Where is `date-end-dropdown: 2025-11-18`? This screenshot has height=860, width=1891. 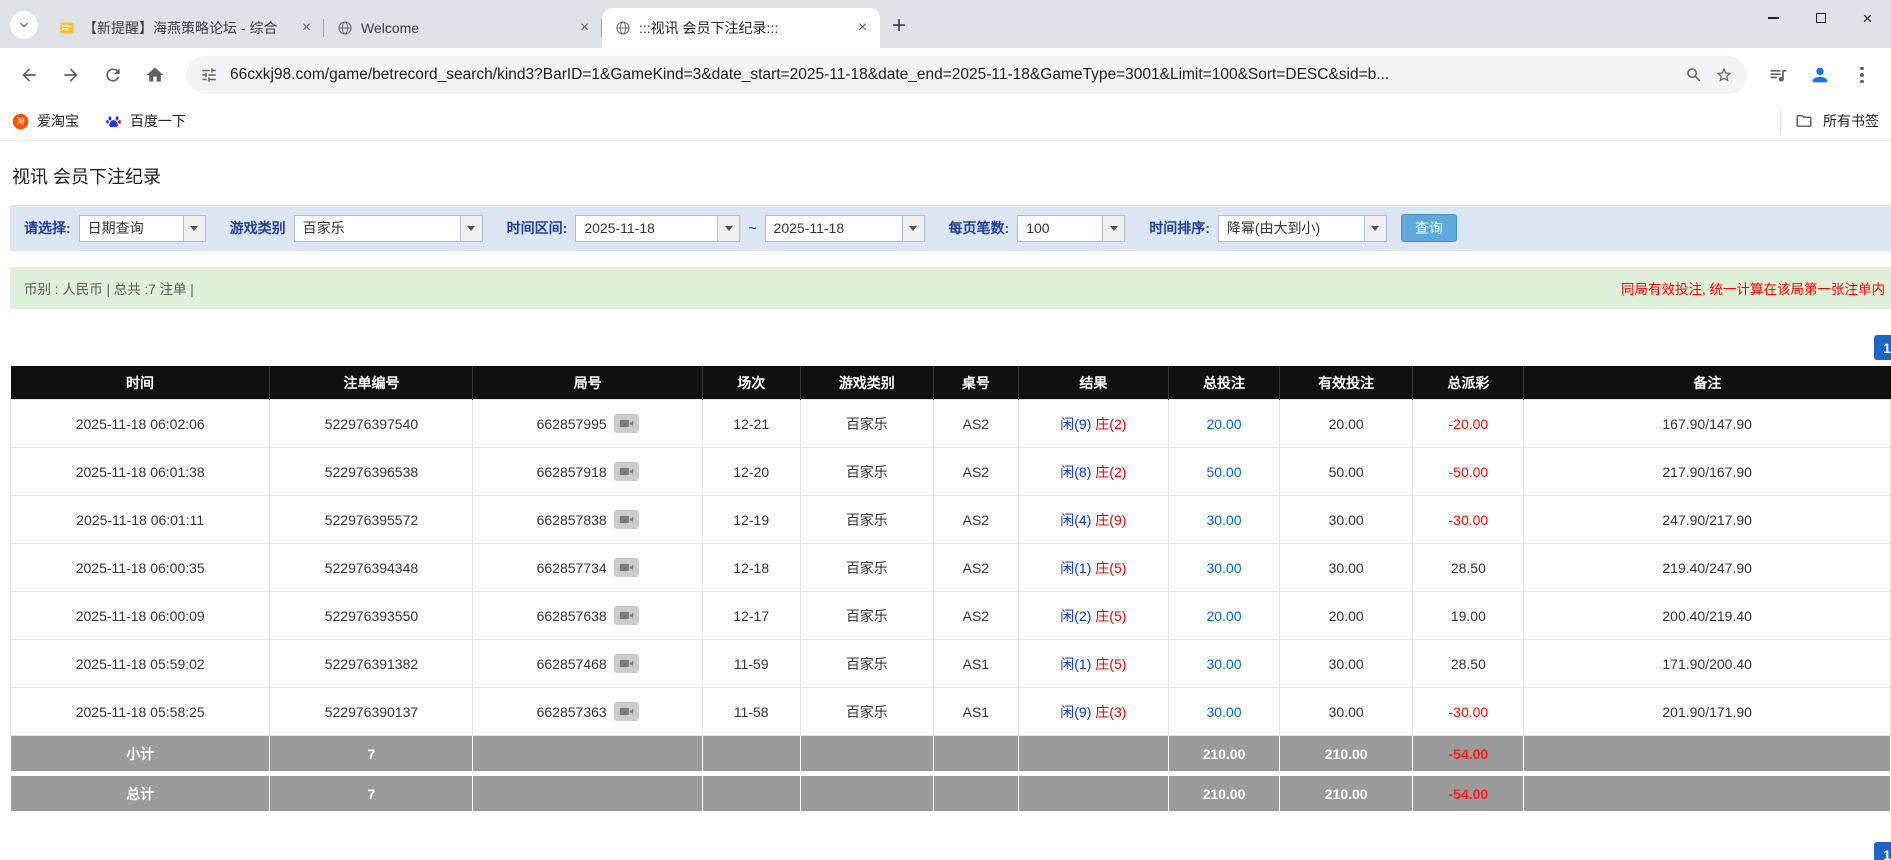 date-end-dropdown: 2025-11-18 is located at coordinates (844, 228).